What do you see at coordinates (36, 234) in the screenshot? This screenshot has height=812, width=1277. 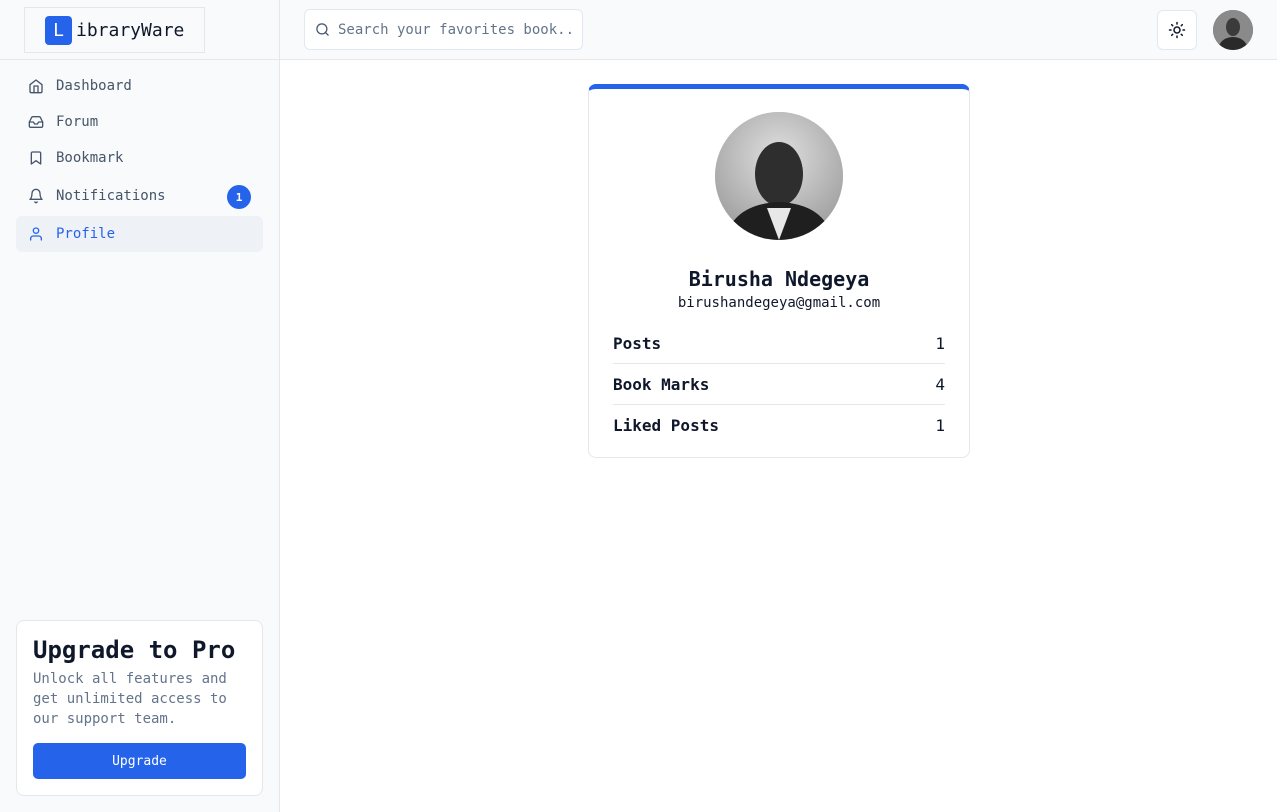 I see `user-icon` at bounding box center [36, 234].